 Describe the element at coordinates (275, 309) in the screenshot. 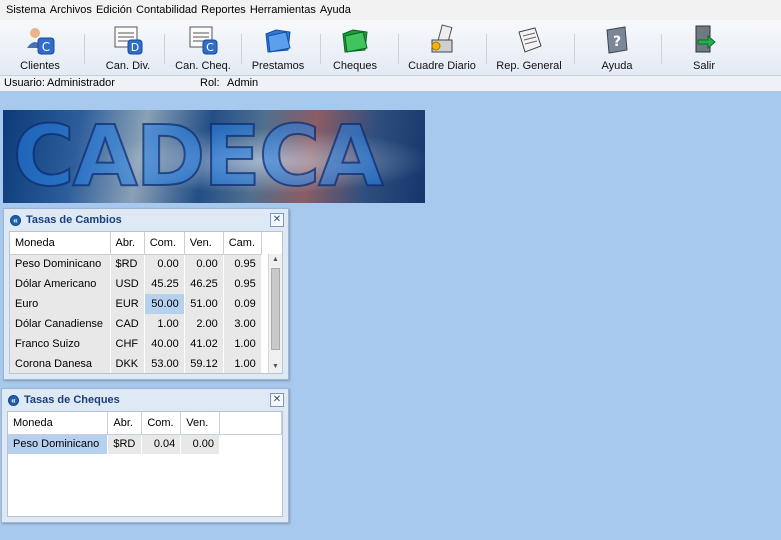

I see `scroll-thumb` at that location.